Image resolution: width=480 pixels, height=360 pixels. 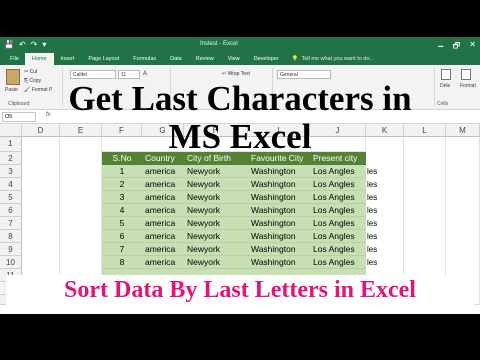 What do you see at coordinates (68, 59) in the screenshot?
I see `tab-insert: Insert` at bounding box center [68, 59].